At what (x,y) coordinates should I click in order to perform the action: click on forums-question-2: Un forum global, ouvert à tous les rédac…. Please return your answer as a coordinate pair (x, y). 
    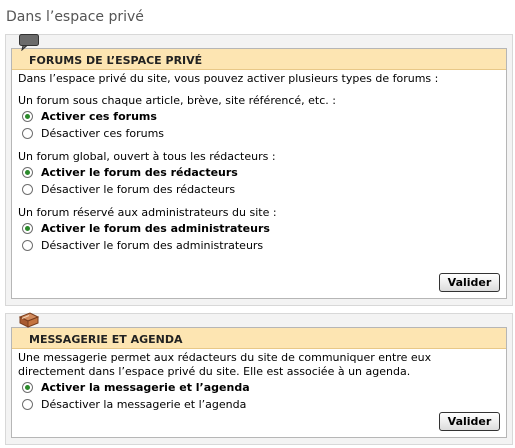
    Looking at the image, I should click on (147, 156).